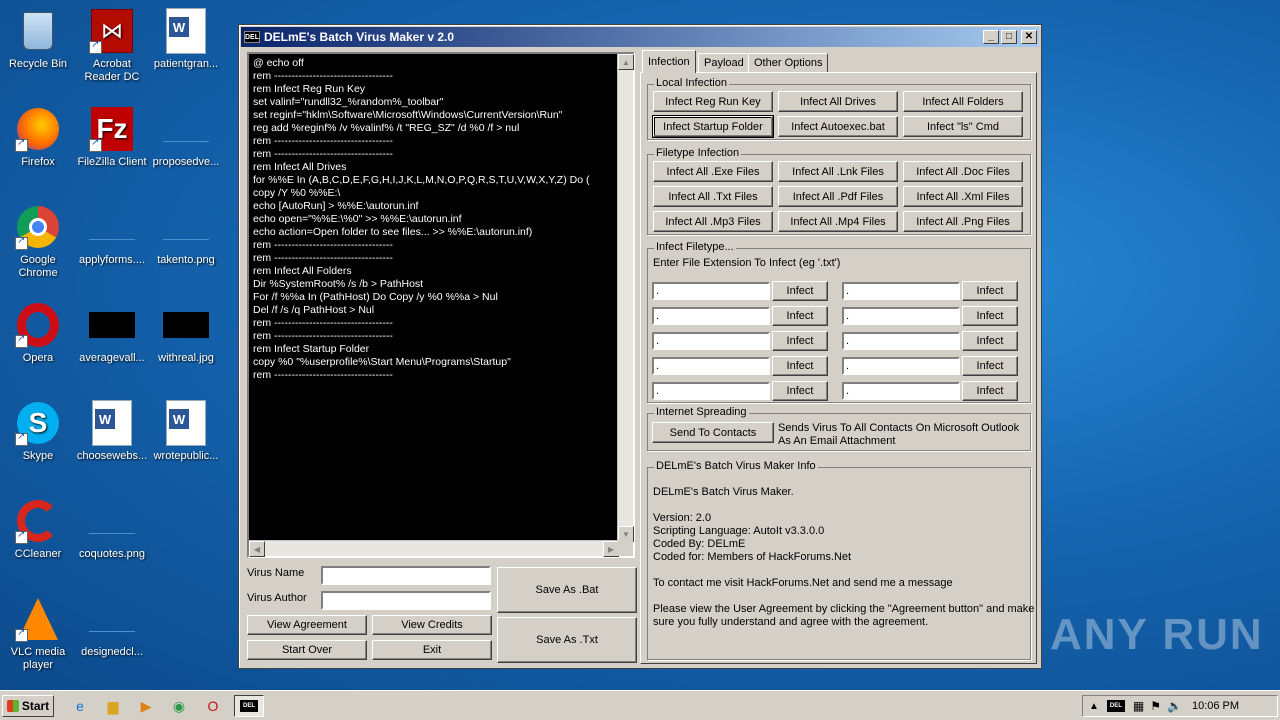 The width and height of the screenshot is (1280, 720). Describe the element at coordinates (186, 341) in the screenshot. I see `desktop-icon: withreal.jpg` at that location.